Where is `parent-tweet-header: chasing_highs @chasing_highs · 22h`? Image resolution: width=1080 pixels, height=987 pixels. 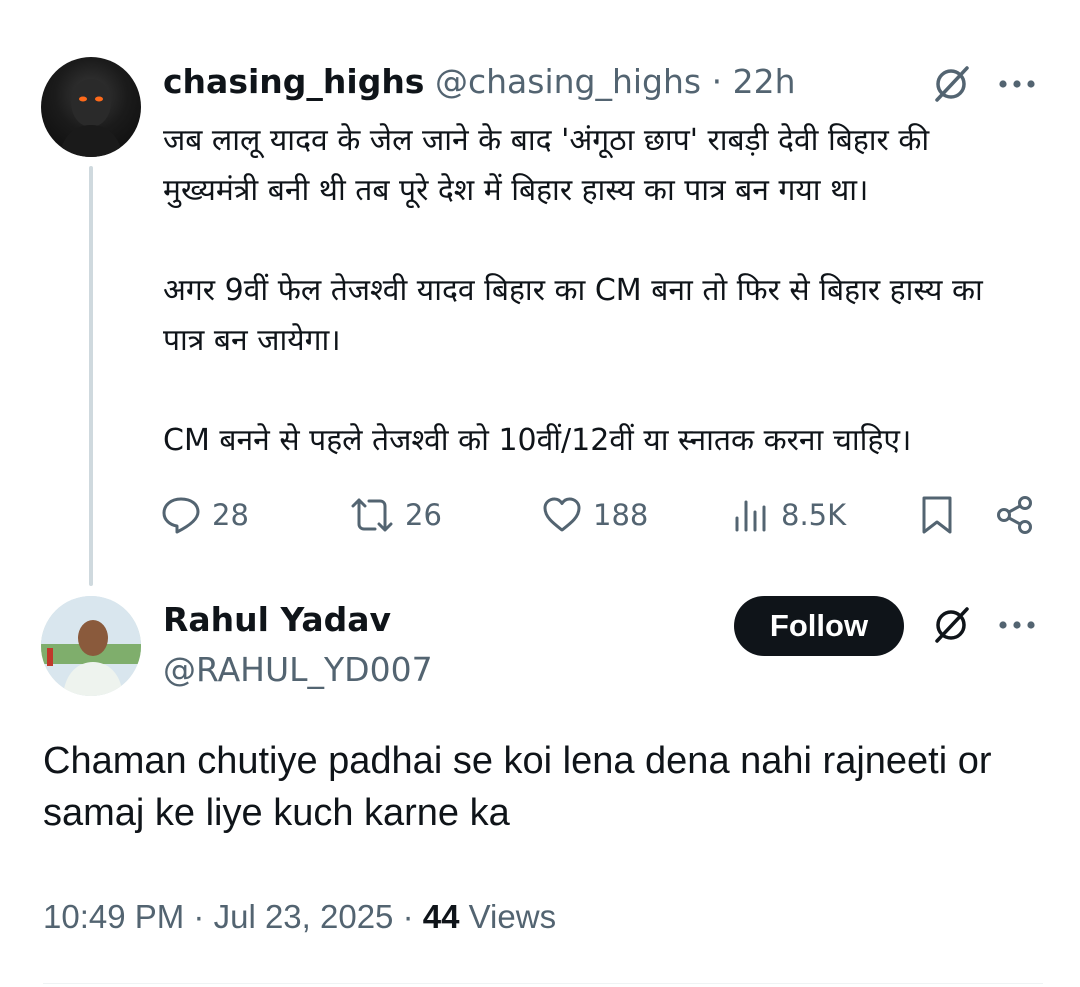
parent-tweet-header: chasing_highs @chasing_highs · 22h is located at coordinates (479, 82).